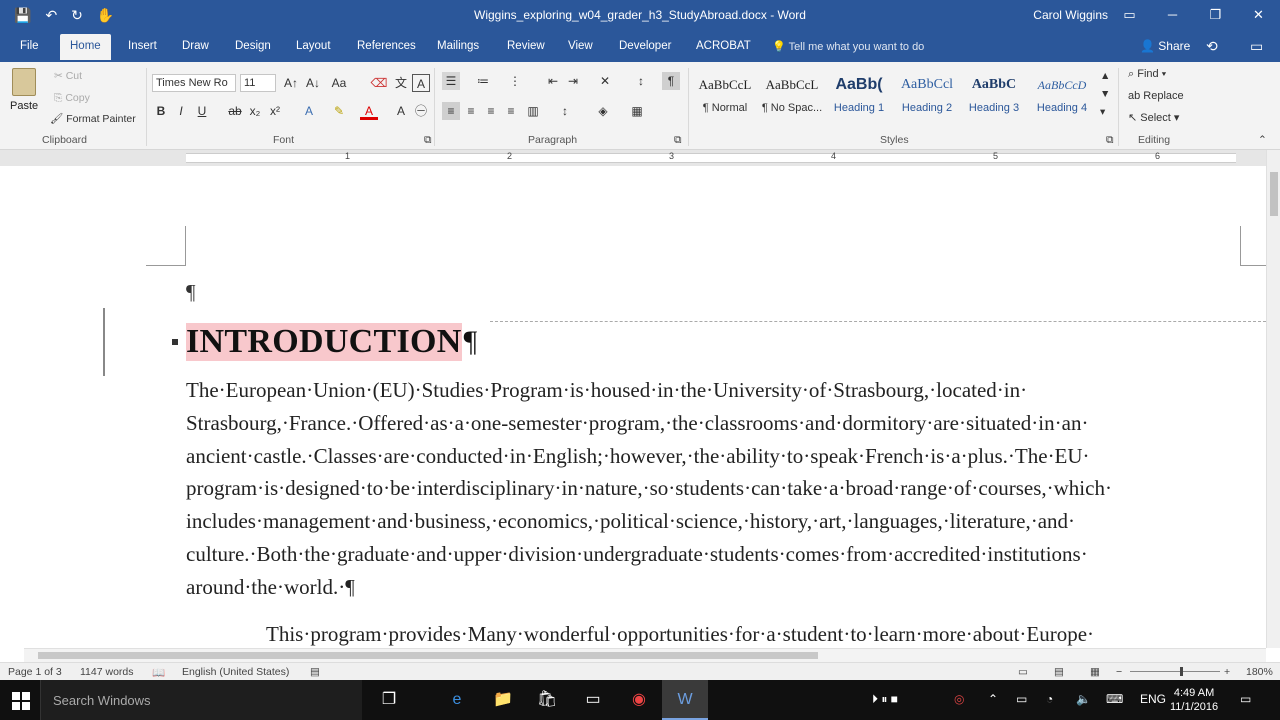 This screenshot has height=720, width=1280. What do you see at coordinates (580, 46) in the screenshot?
I see `tab-view: View` at bounding box center [580, 46].